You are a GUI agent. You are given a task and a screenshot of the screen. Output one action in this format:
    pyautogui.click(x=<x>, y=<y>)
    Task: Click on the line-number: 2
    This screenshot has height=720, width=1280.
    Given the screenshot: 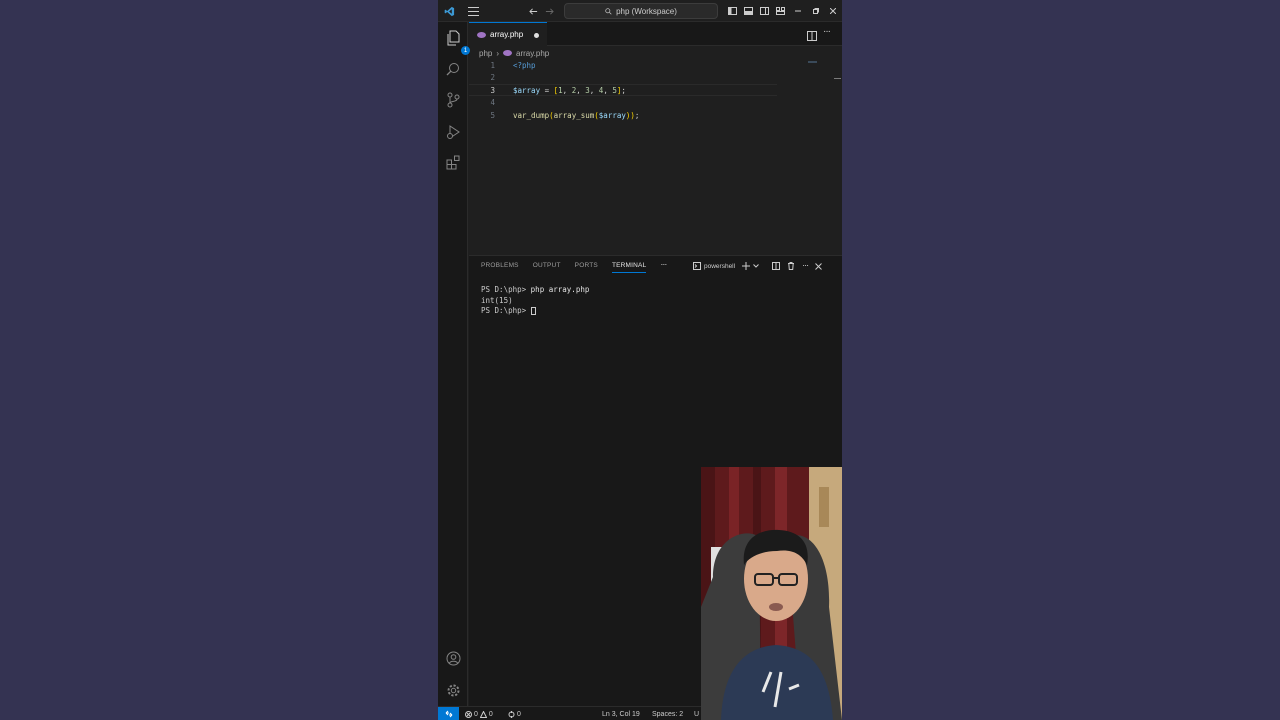 What is the action you would take?
    pyautogui.click(x=492, y=77)
    